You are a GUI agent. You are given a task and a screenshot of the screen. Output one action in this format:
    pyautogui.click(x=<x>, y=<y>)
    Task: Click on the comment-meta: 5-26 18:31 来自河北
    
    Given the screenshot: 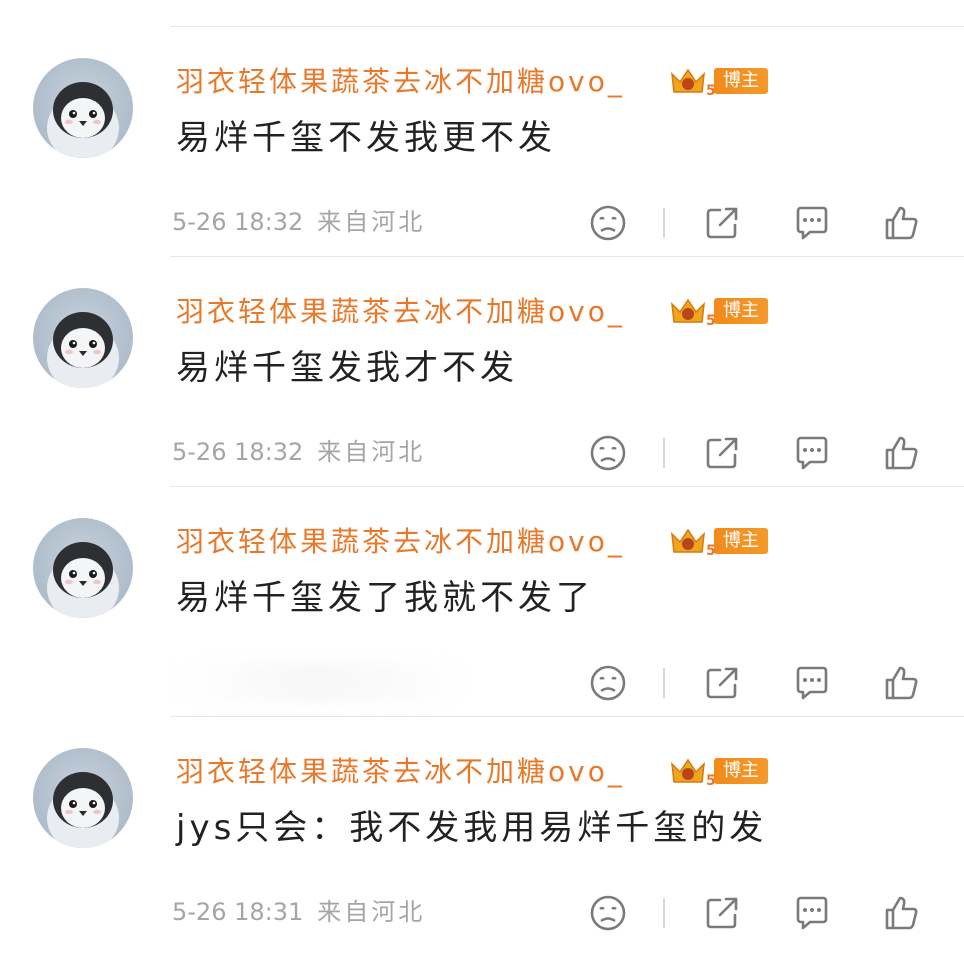 What is the action you would take?
    pyautogui.click(x=298, y=912)
    